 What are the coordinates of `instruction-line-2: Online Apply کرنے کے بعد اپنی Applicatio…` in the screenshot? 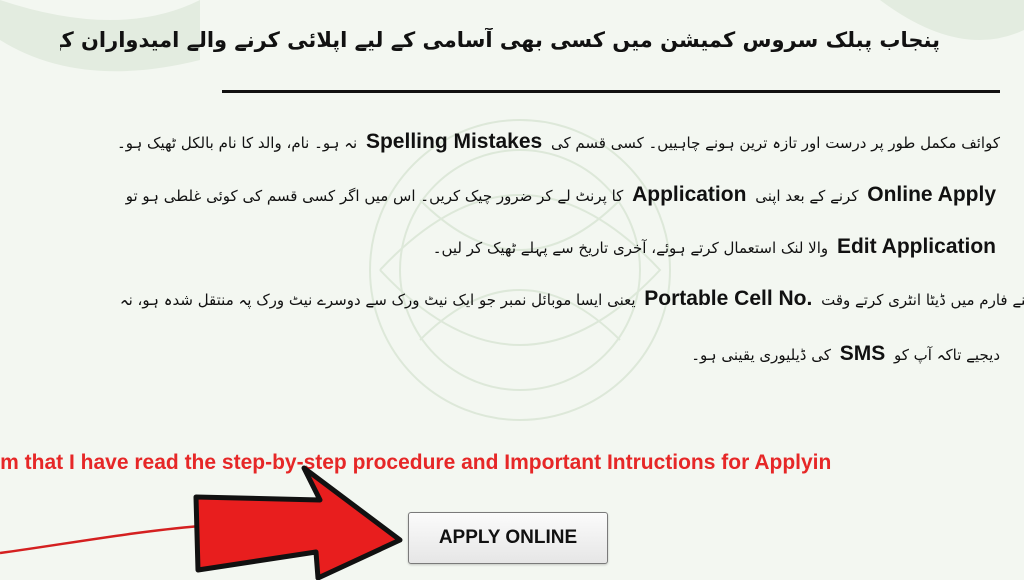 It's located at (563, 195).